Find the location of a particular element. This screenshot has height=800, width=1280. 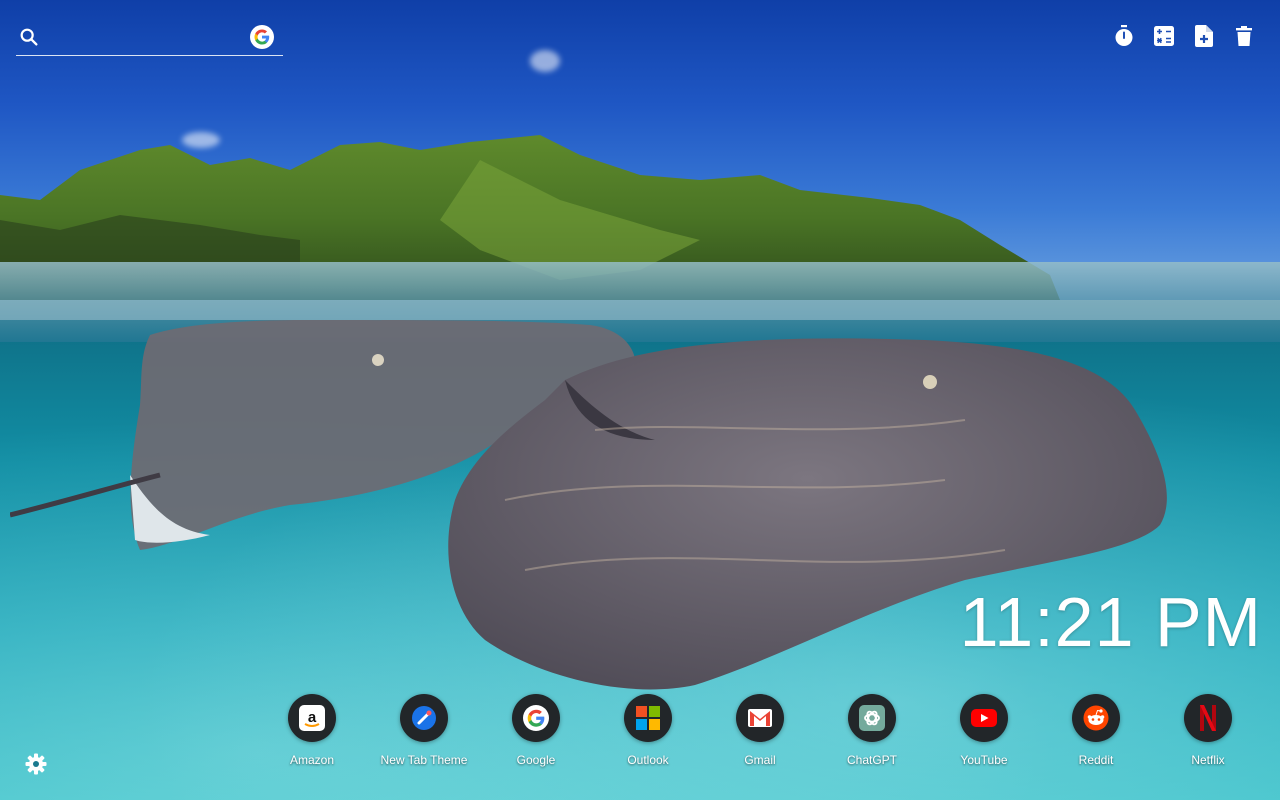

shortcut-netflix: Netflix is located at coordinates (1208, 730).